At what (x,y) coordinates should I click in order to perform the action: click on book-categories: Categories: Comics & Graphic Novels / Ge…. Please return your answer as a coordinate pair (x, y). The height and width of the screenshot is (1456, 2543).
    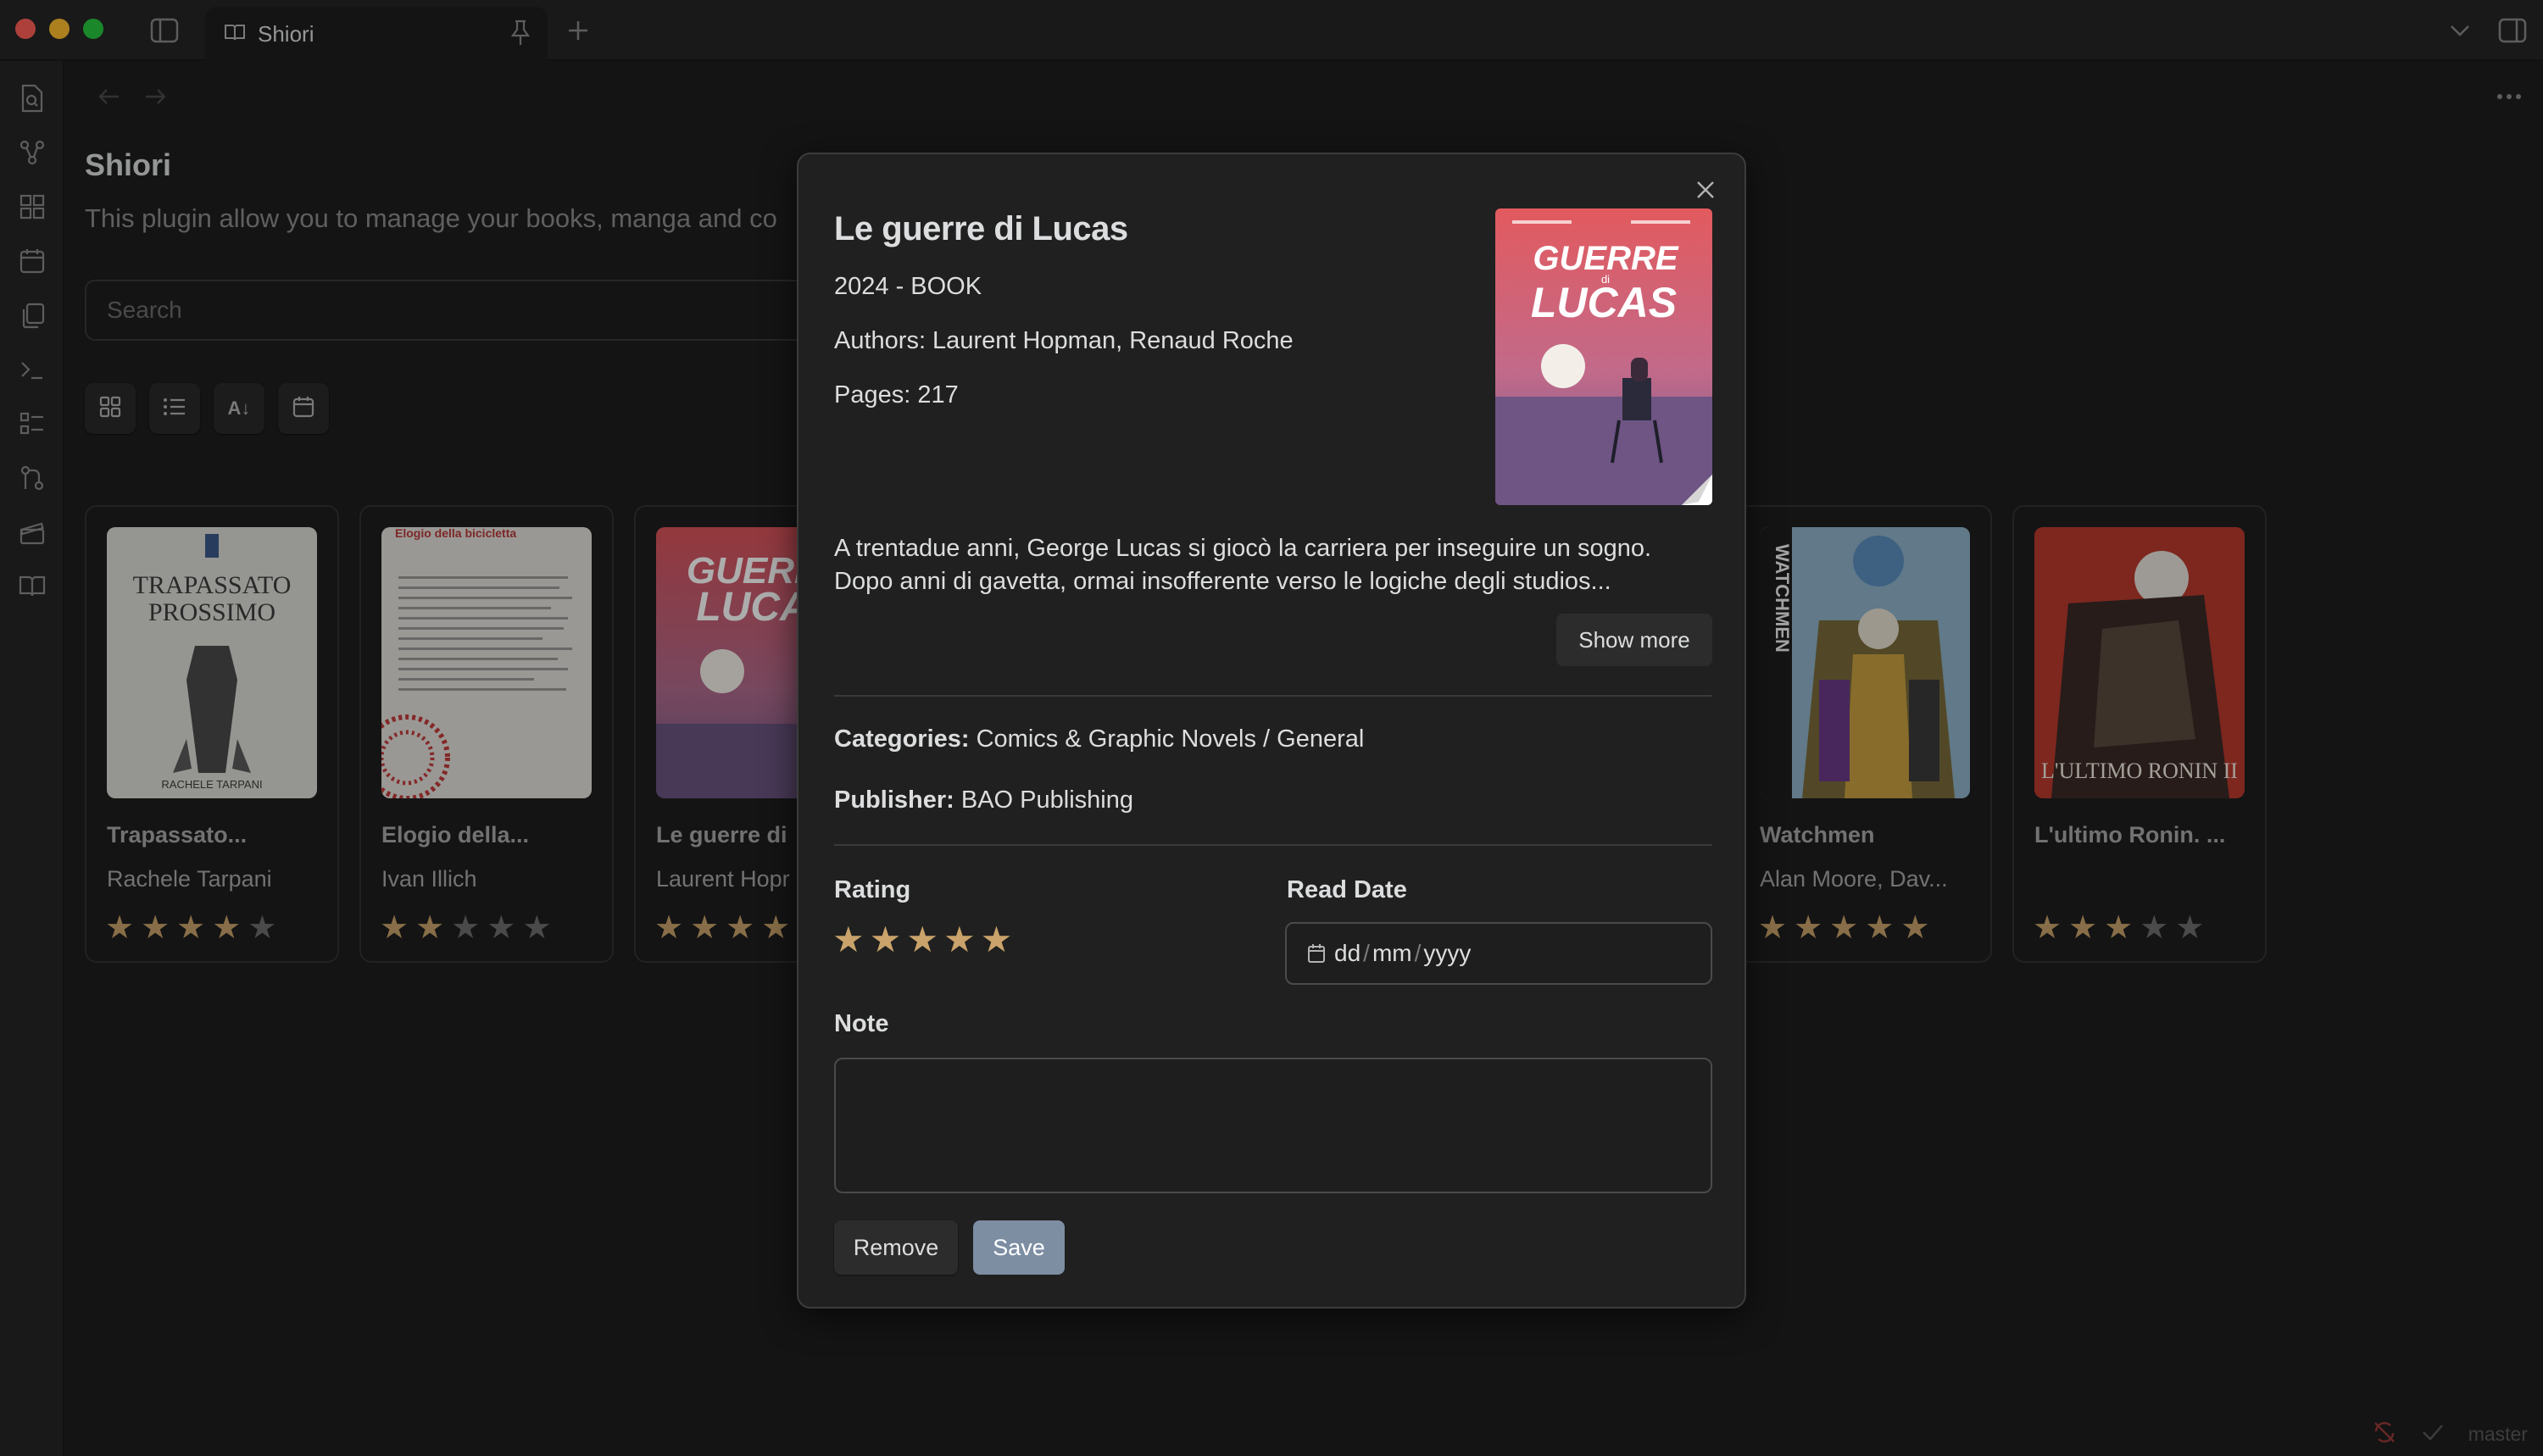
    Looking at the image, I should click on (1100, 739).